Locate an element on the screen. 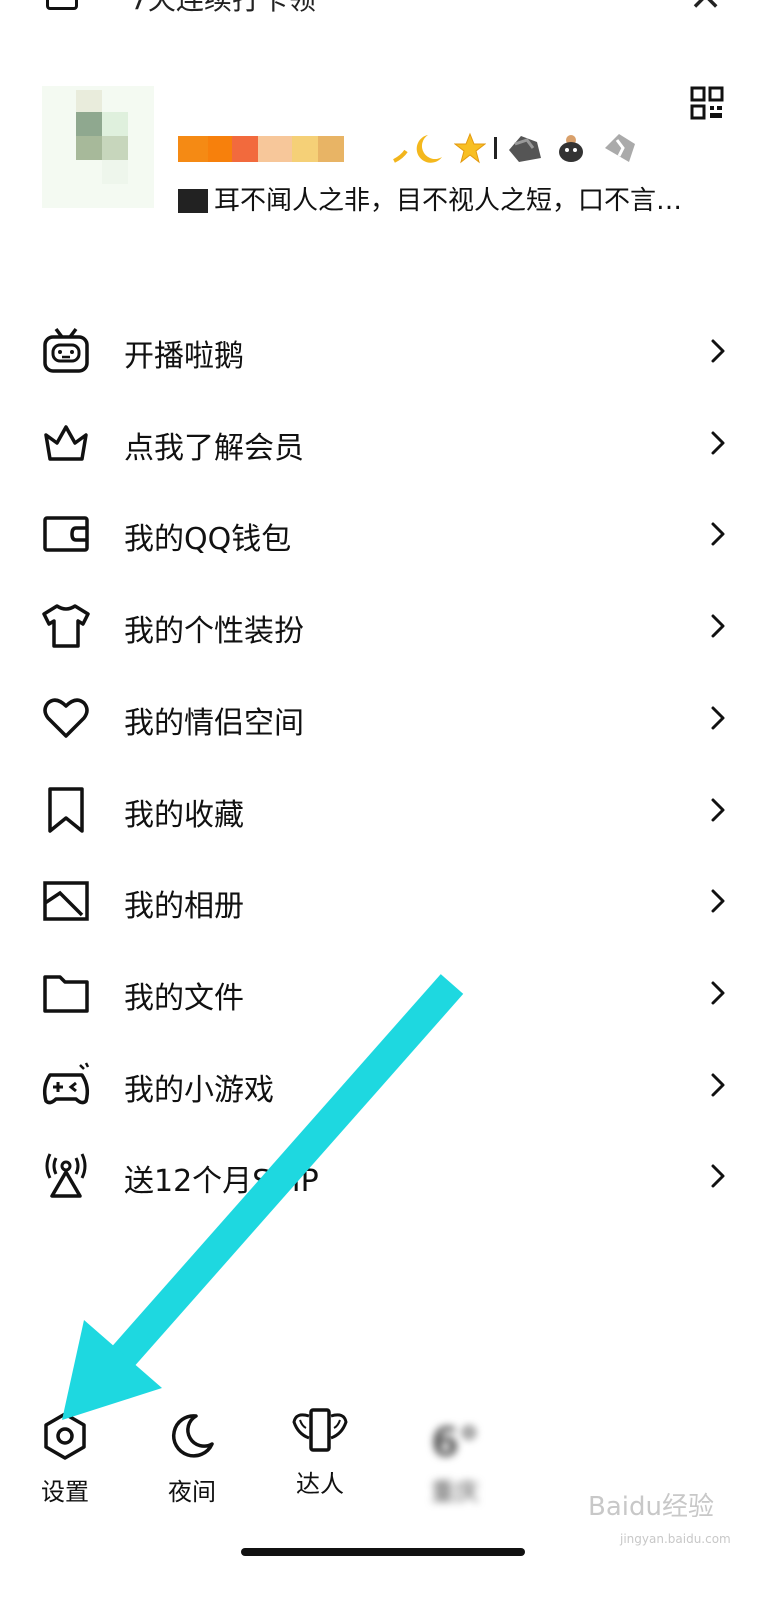 Image resolution: width=782 pixels, height=1600 pixels. bookmark-icon is located at coordinates (66, 809).